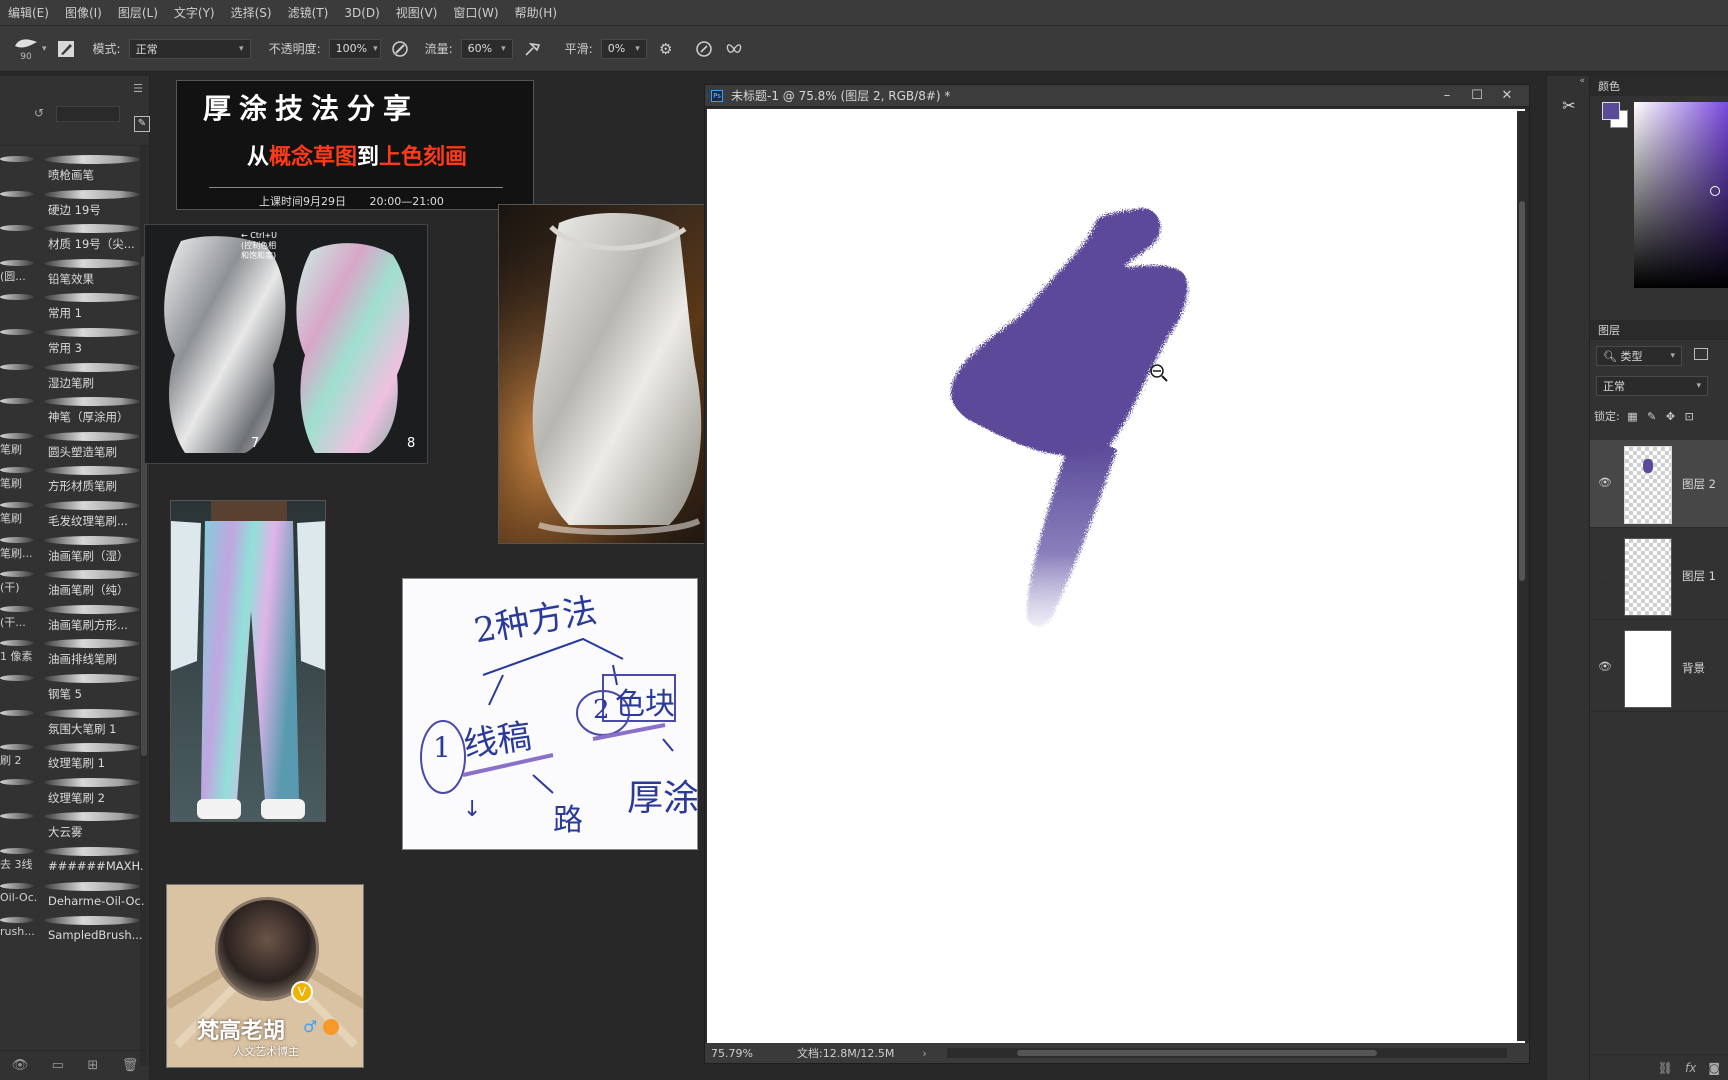 The width and height of the screenshot is (1728, 1080). Describe the element at coordinates (138, 88) in the screenshot. I see `panel-menu-icon: ☰` at that location.